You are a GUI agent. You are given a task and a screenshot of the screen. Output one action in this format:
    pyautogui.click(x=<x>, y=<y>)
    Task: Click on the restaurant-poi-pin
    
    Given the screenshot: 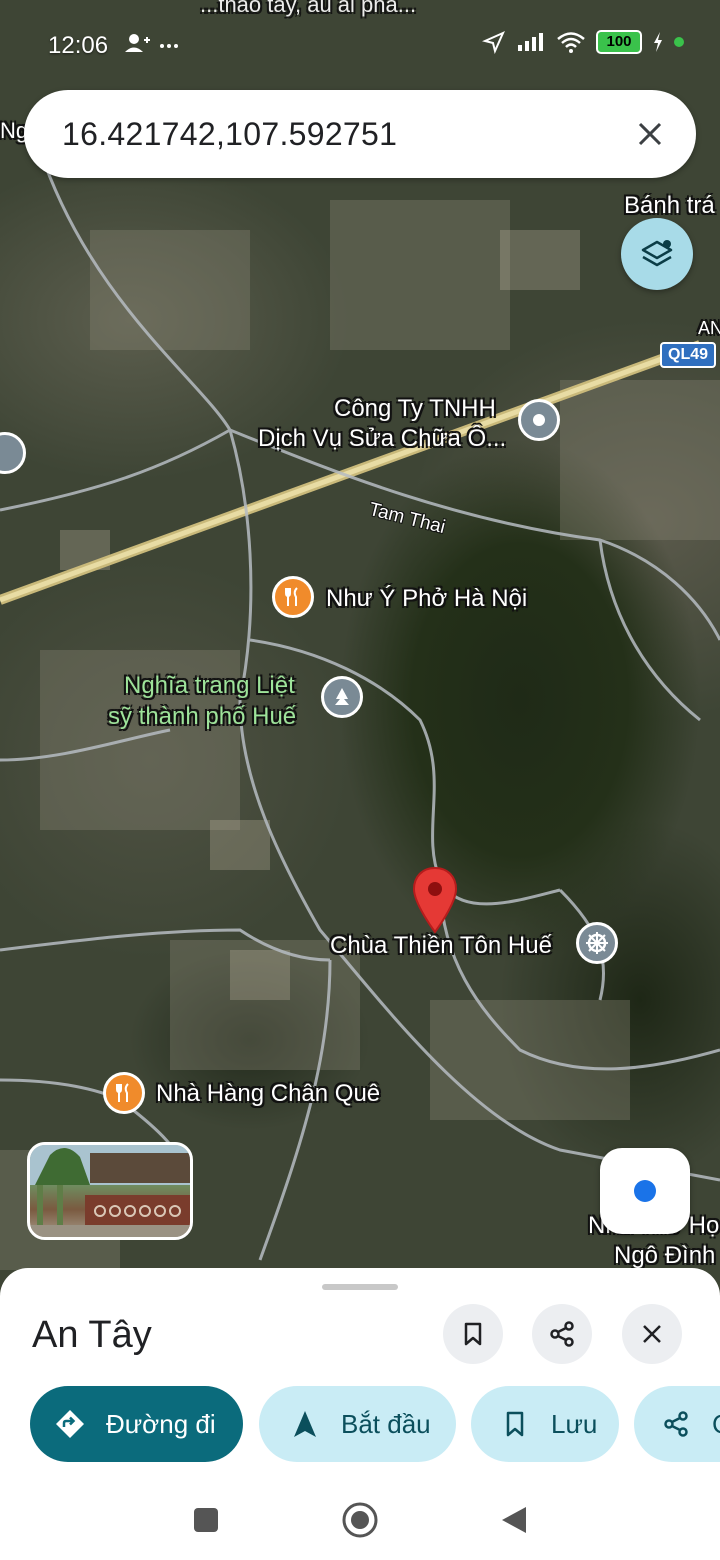 What is the action you would take?
    pyautogui.click(x=124, y=1093)
    